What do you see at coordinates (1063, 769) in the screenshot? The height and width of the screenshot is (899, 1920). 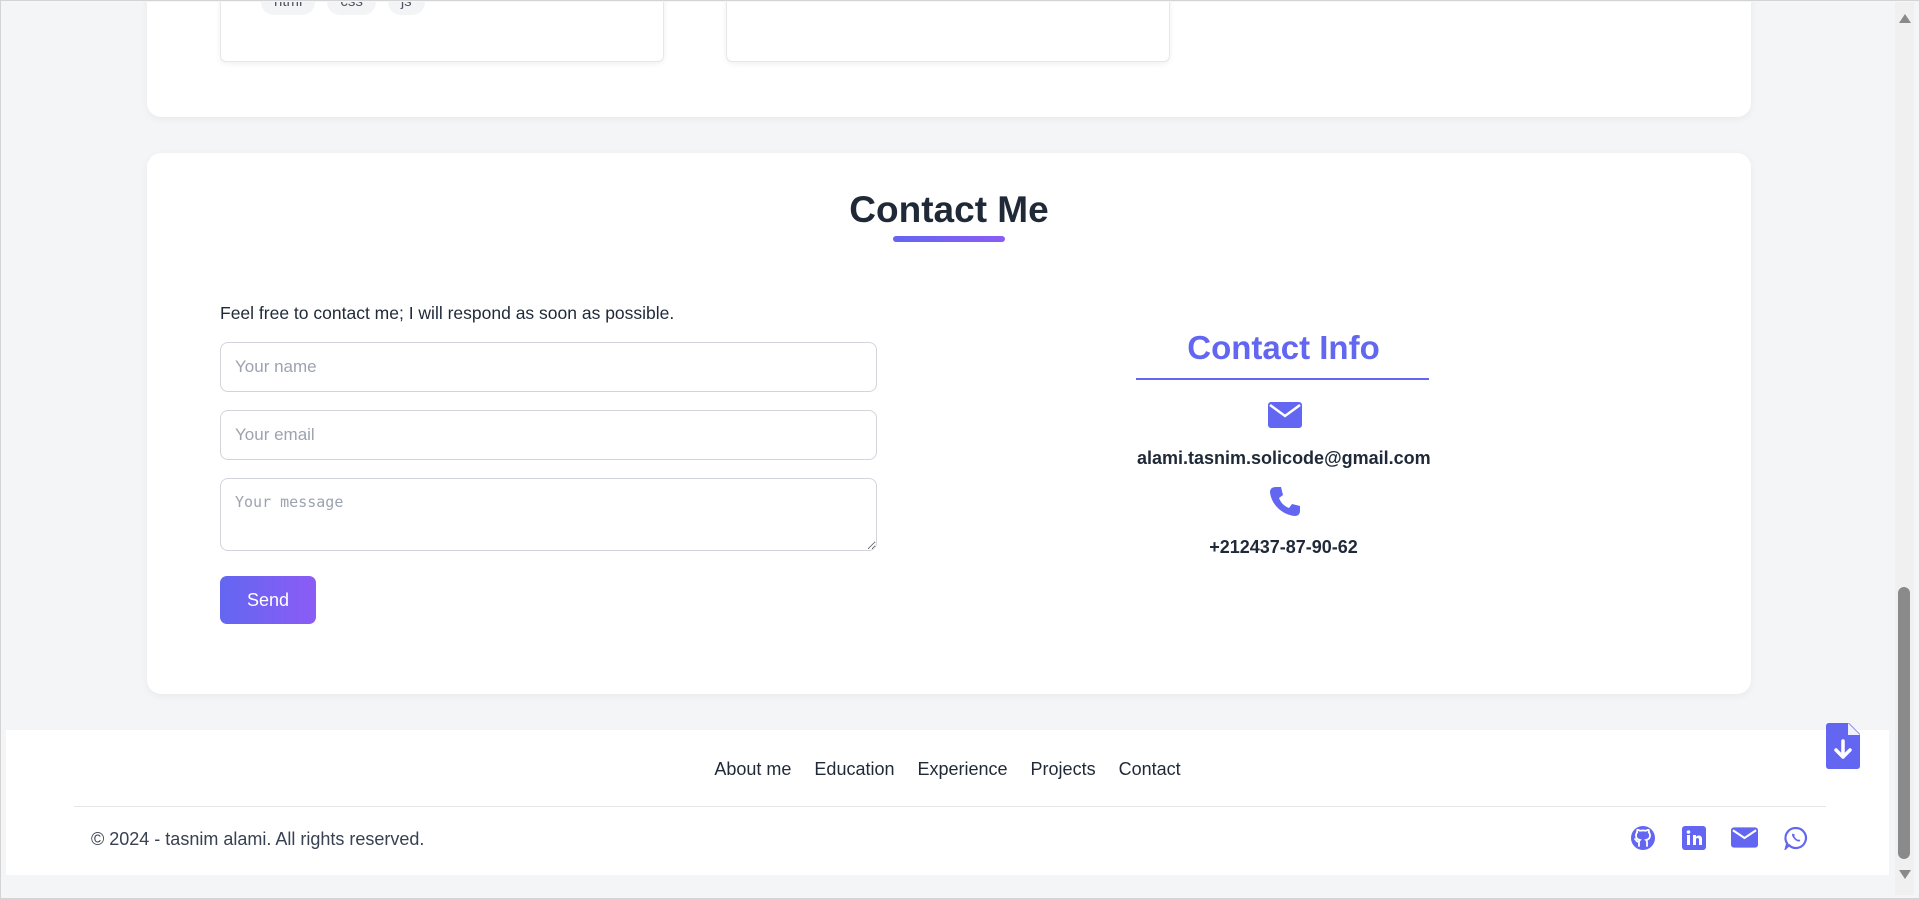 I see `footer-link-projects: Projects` at bounding box center [1063, 769].